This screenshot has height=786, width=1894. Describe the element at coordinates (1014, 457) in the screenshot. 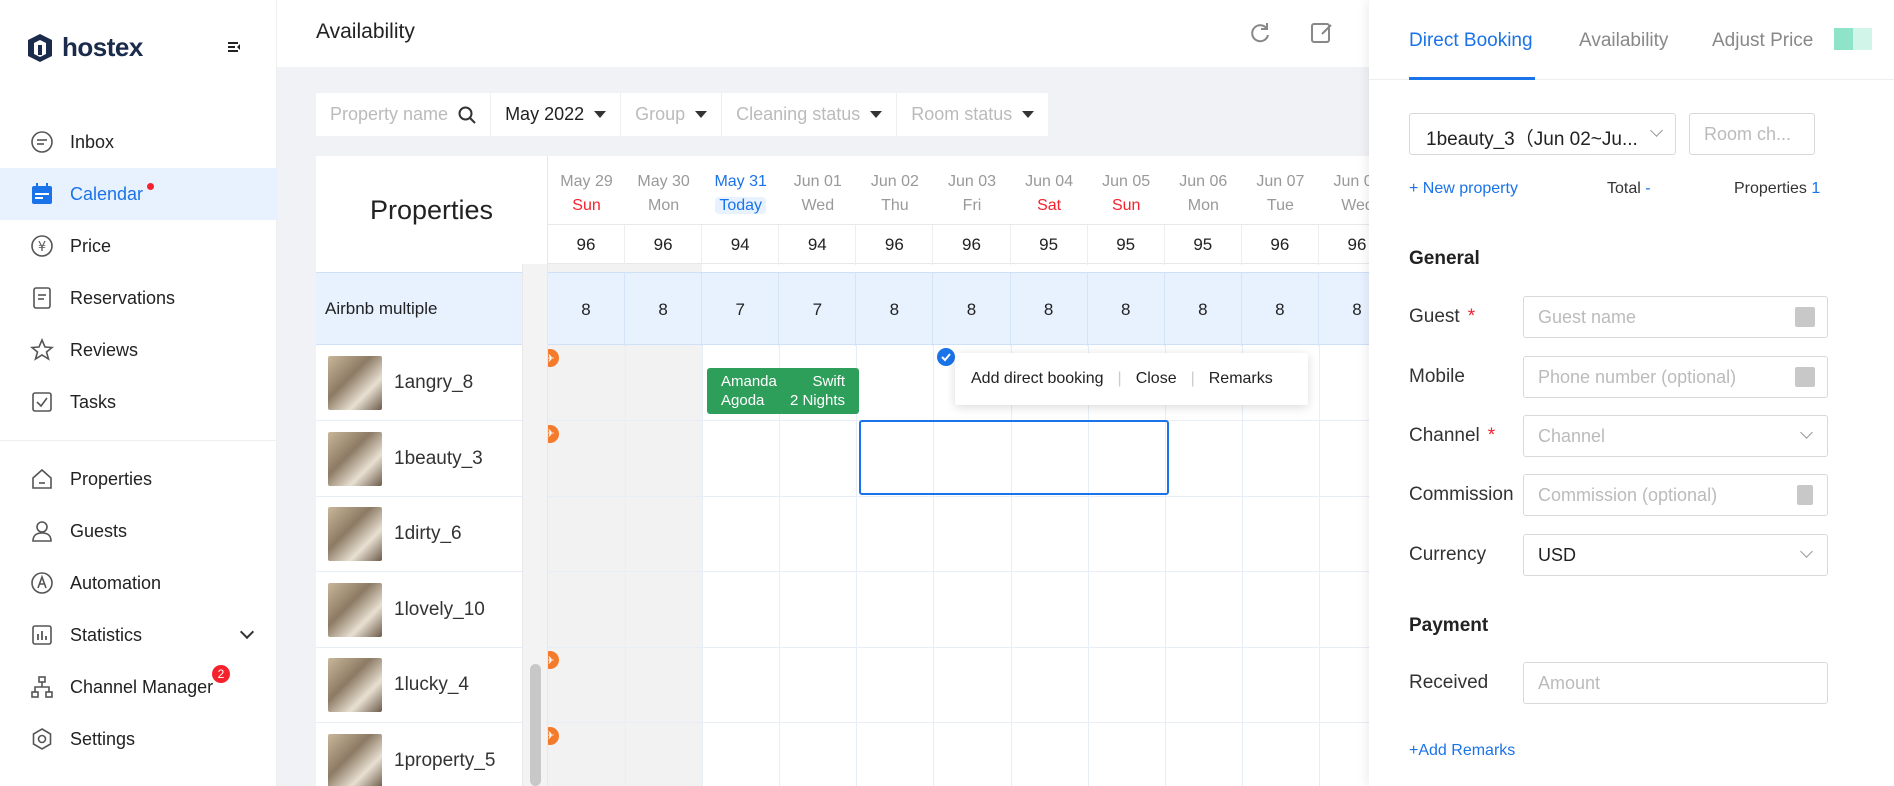

I see `date-selection-box` at that location.